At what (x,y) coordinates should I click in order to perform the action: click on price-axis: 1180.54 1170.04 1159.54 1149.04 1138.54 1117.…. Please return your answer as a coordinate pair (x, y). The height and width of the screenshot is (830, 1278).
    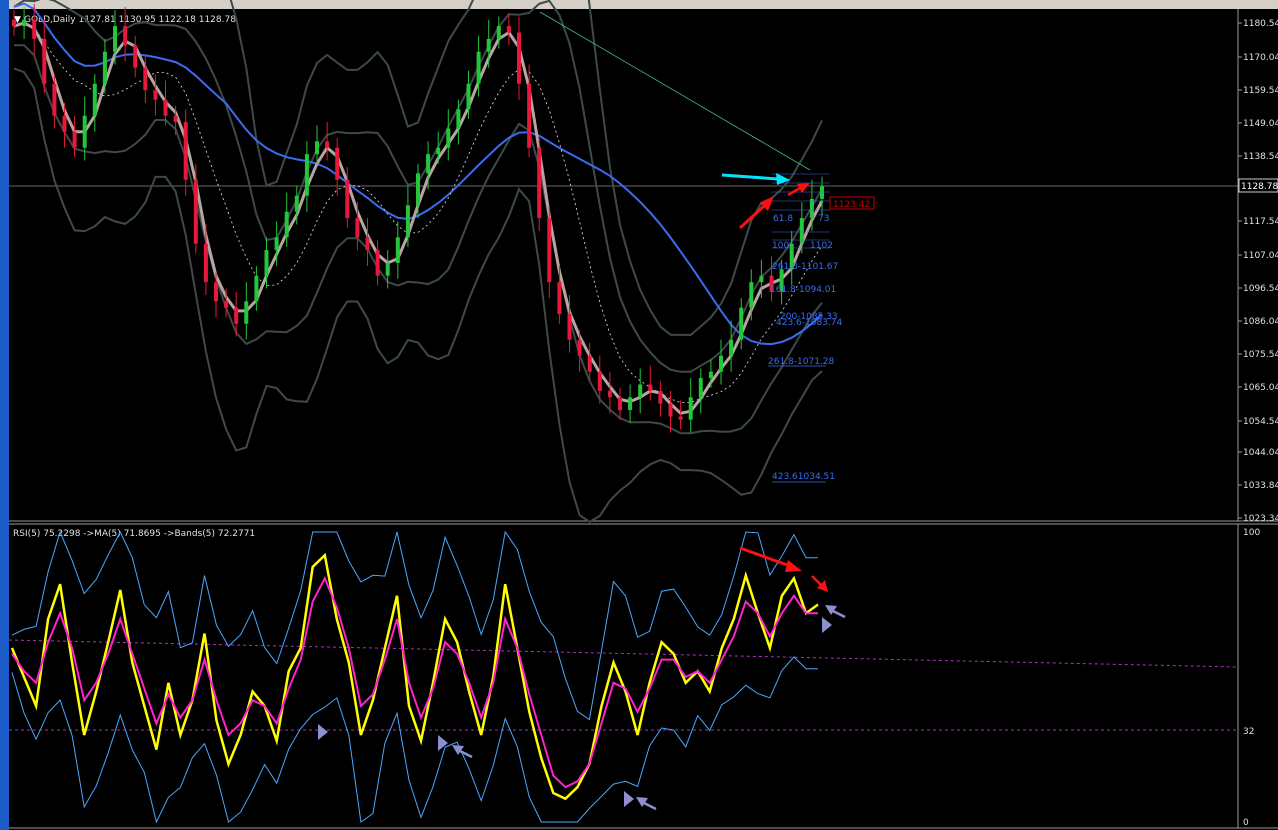
    Looking at the image, I should click on (1258, 271).